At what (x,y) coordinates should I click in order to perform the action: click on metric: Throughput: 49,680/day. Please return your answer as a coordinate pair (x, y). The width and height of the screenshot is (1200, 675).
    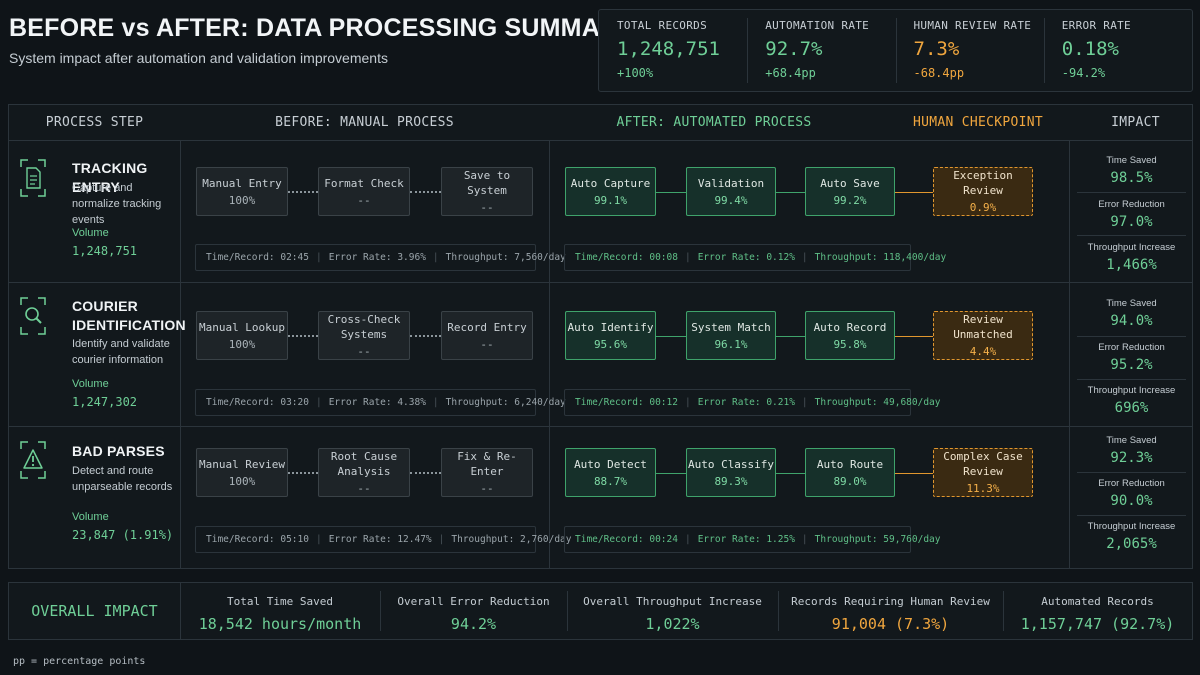
    Looking at the image, I should click on (877, 402).